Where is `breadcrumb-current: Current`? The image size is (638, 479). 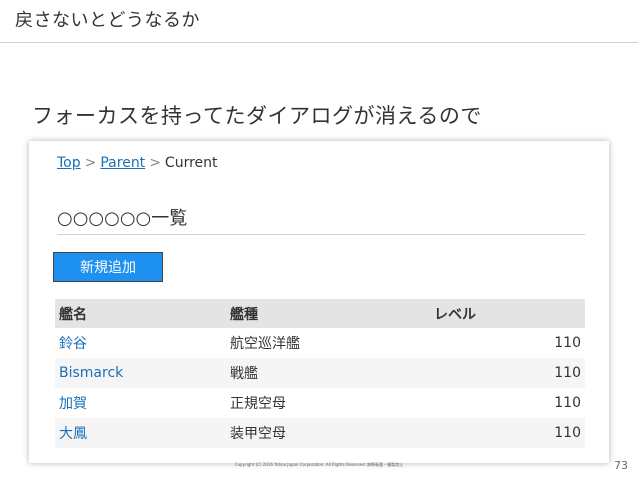 breadcrumb-current: Current is located at coordinates (191, 163).